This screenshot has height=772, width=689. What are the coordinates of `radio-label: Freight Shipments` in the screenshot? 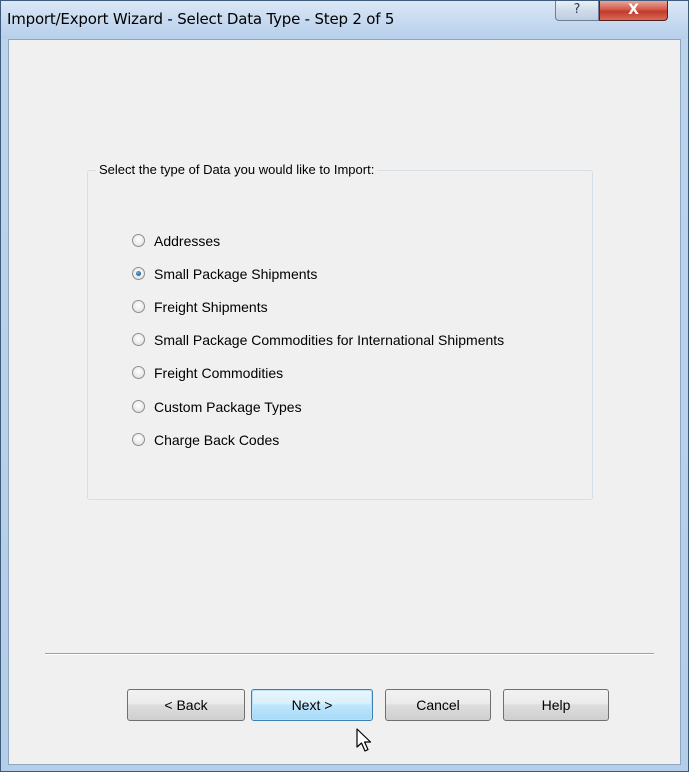 It's located at (211, 307).